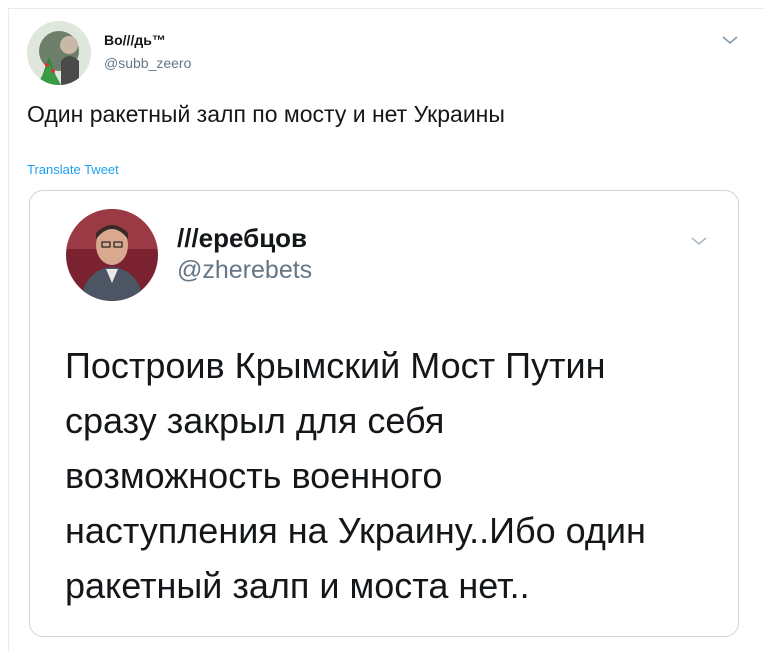 This screenshot has width=769, height=651. Describe the element at coordinates (297, 585) in the screenshot. I see `quoted-text-line: ракетный залп и моста нет..` at that location.